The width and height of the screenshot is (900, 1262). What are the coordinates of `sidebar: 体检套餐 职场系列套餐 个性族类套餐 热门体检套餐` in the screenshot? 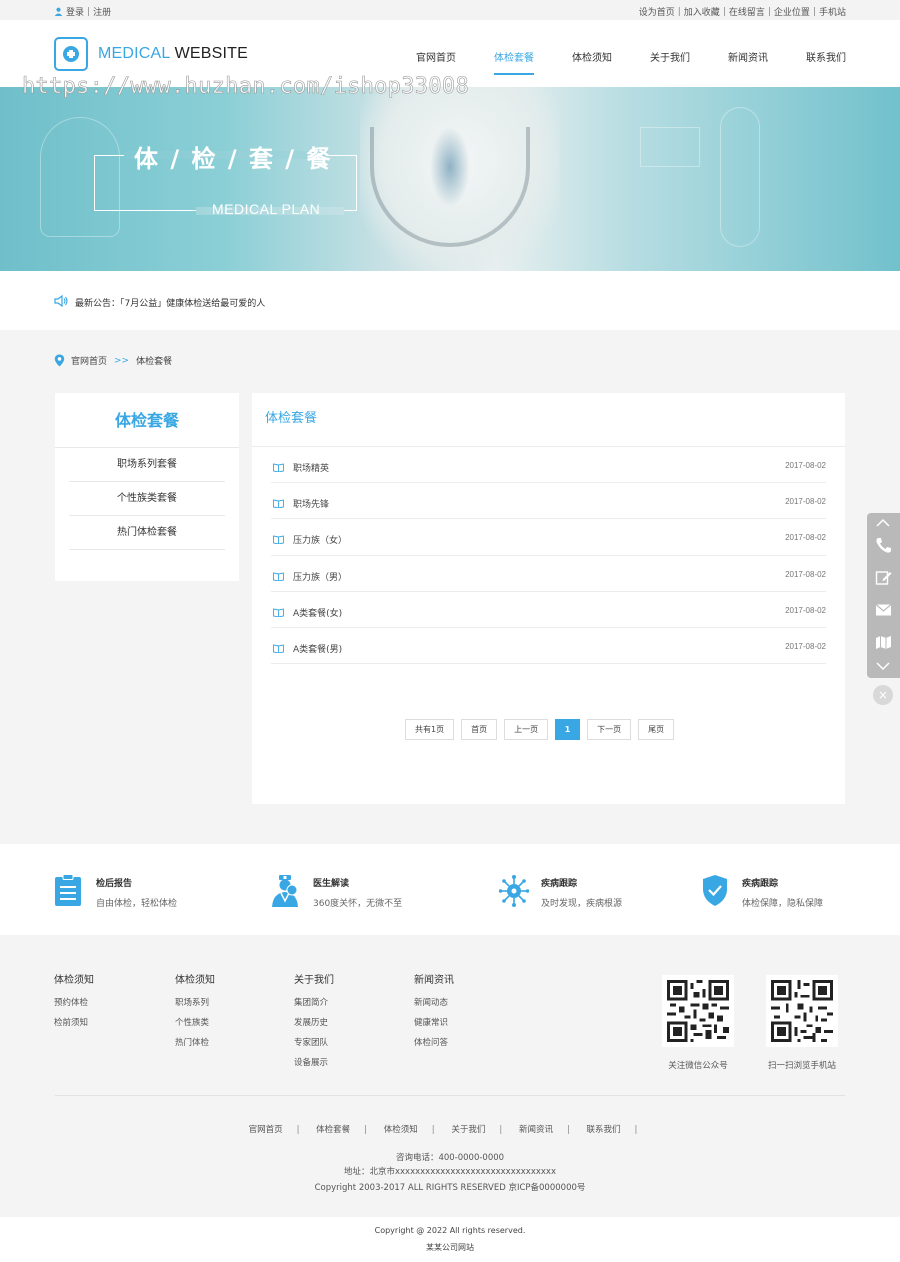 It's located at (147, 487).